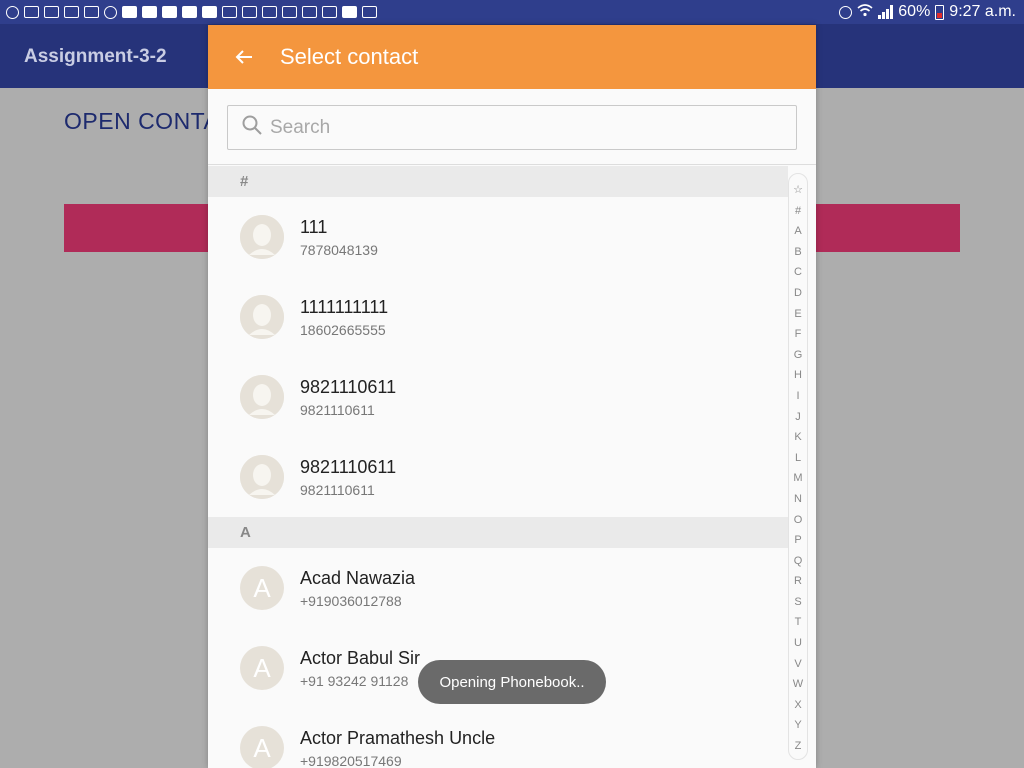 The image size is (1024, 768). What do you see at coordinates (358, 577) in the screenshot?
I see `contact-name: Acad Nawazia` at bounding box center [358, 577].